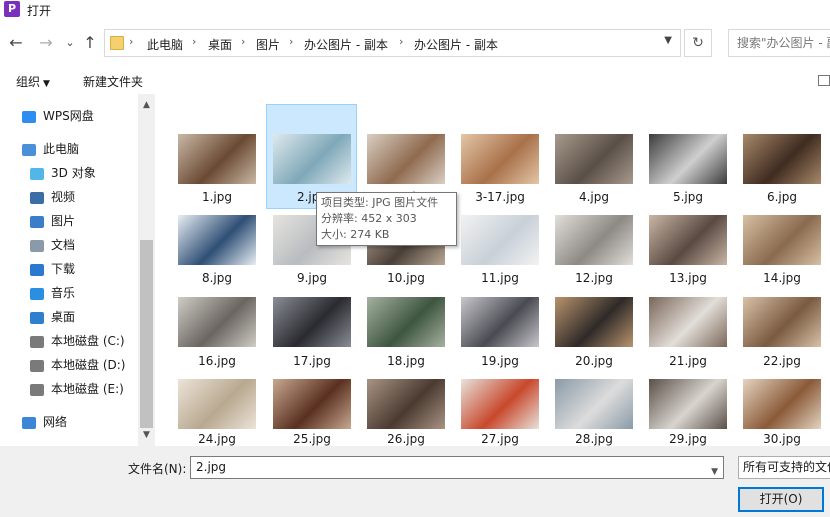  Describe the element at coordinates (88, 365) in the screenshot. I see `sidebar-item-label: 本地磁盘 (D:)` at that location.